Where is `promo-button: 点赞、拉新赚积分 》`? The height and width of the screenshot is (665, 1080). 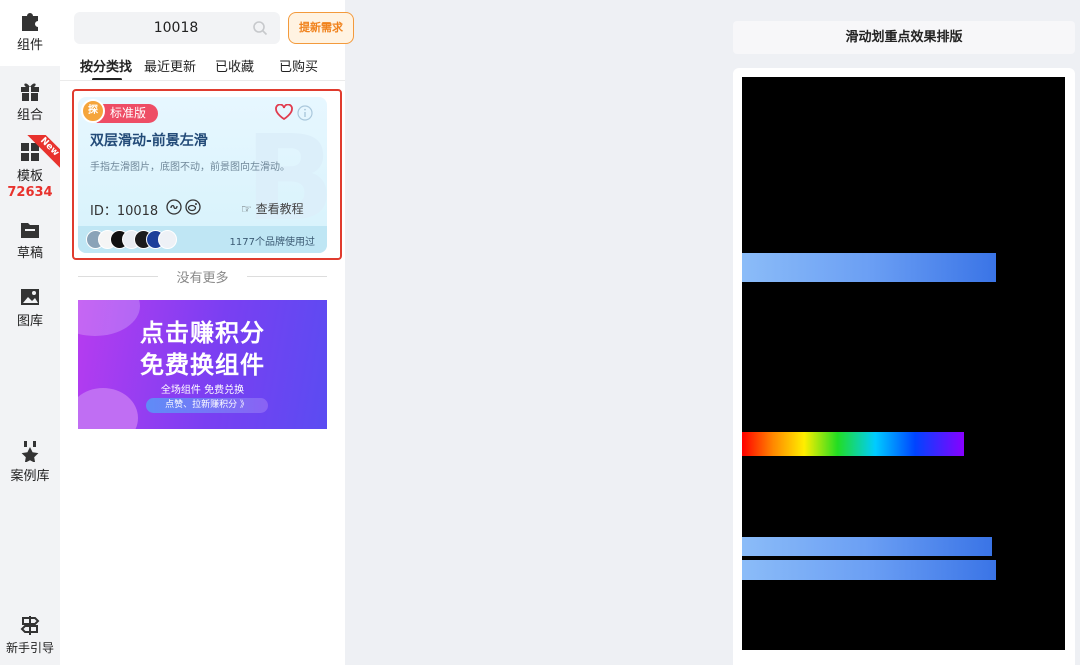 promo-button: 点赞、拉新赚积分 》 is located at coordinates (207, 405).